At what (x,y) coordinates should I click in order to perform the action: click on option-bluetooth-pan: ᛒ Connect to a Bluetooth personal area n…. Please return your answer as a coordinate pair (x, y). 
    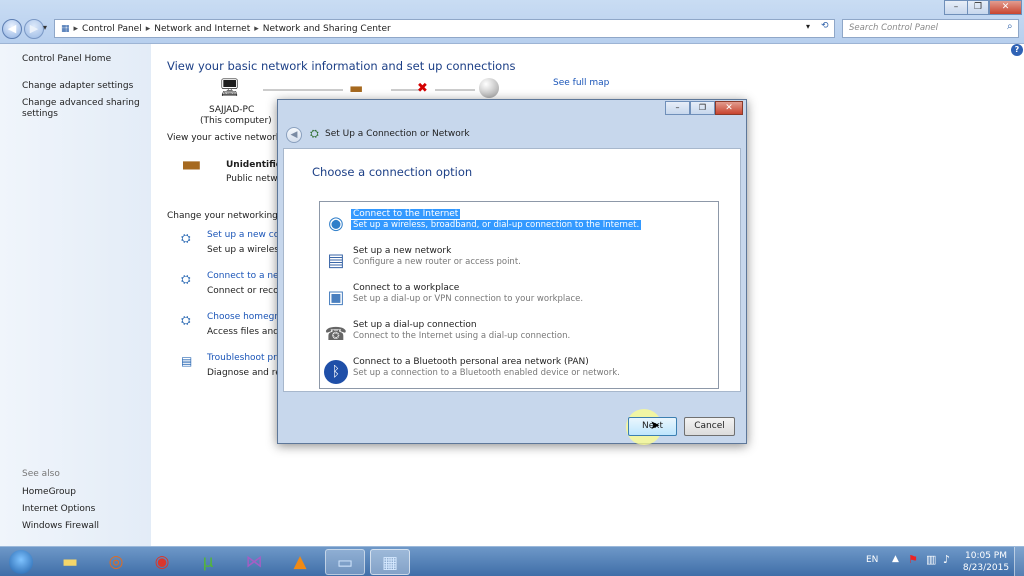
    Looking at the image, I should click on (519, 372).